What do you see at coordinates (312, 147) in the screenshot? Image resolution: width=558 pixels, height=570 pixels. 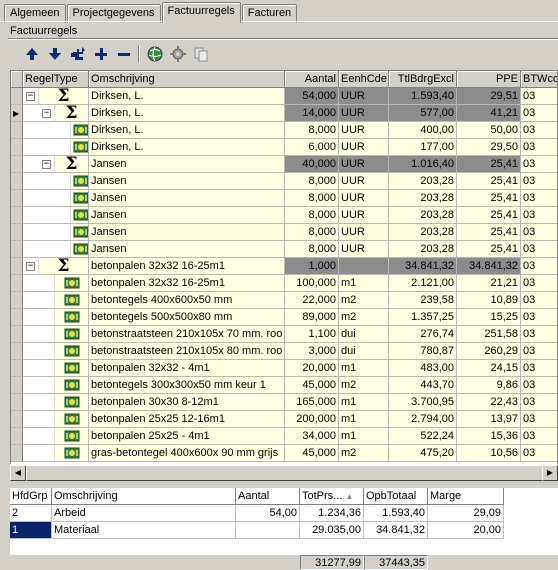 I see `aantal-cell: 6,000` at bounding box center [312, 147].